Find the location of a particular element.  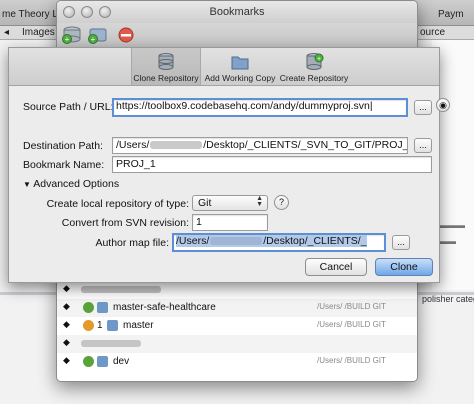

convert-revision-label: Convert from SVN revision: is located at coordinates (125, 223).